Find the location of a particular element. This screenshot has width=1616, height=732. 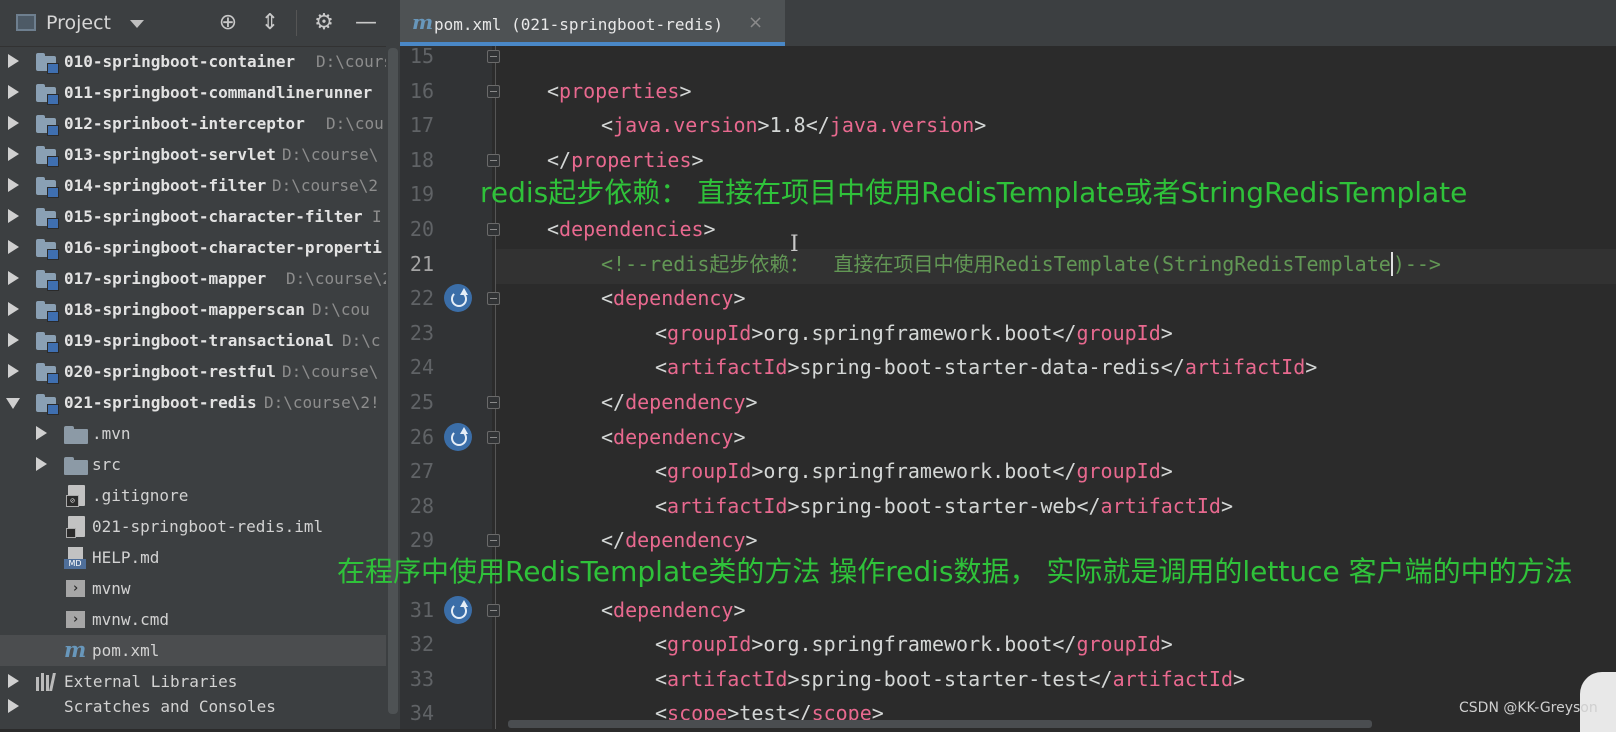

xml-line: <dependencies> is located at coordinates (631, 229).